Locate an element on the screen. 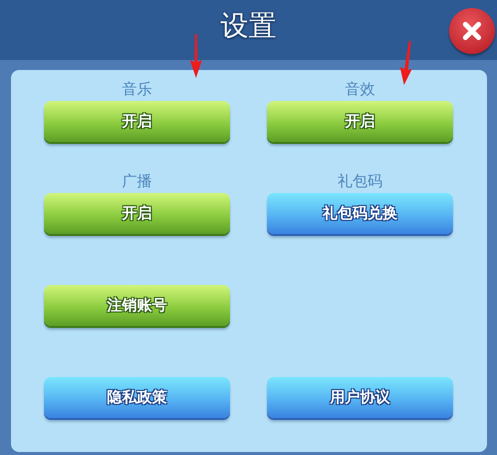  window-title: 设置 is located at coordinates (248, 26).